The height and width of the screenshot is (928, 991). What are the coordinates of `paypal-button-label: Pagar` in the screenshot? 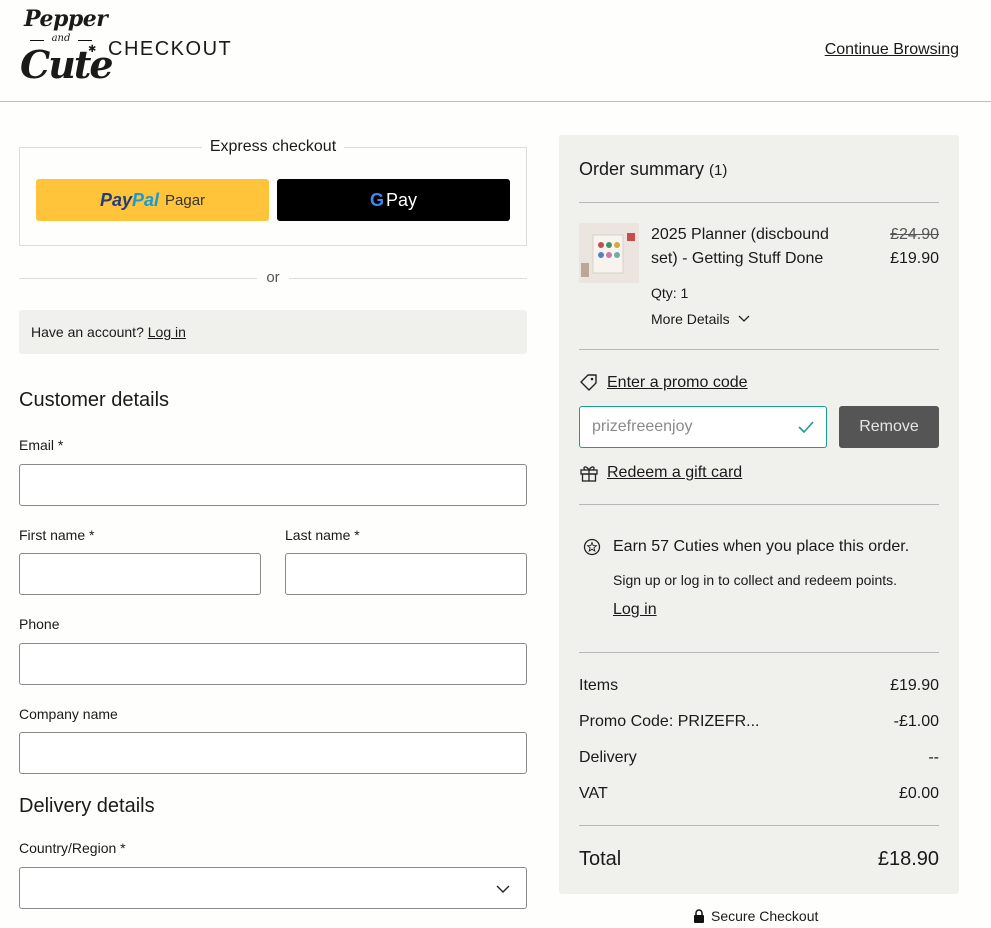 It's located at (185, 200).